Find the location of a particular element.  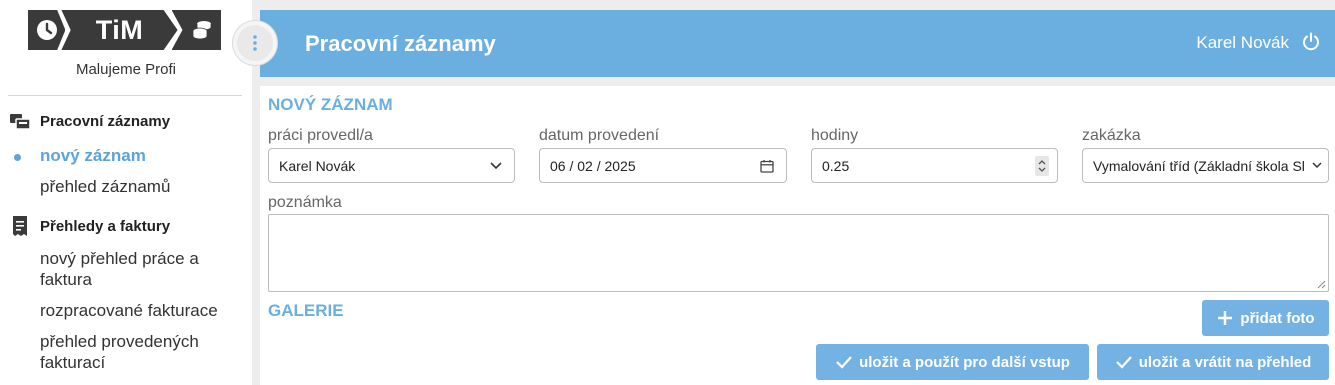

add-photo-label: přidat foto is located at coordinates (1277, 318).